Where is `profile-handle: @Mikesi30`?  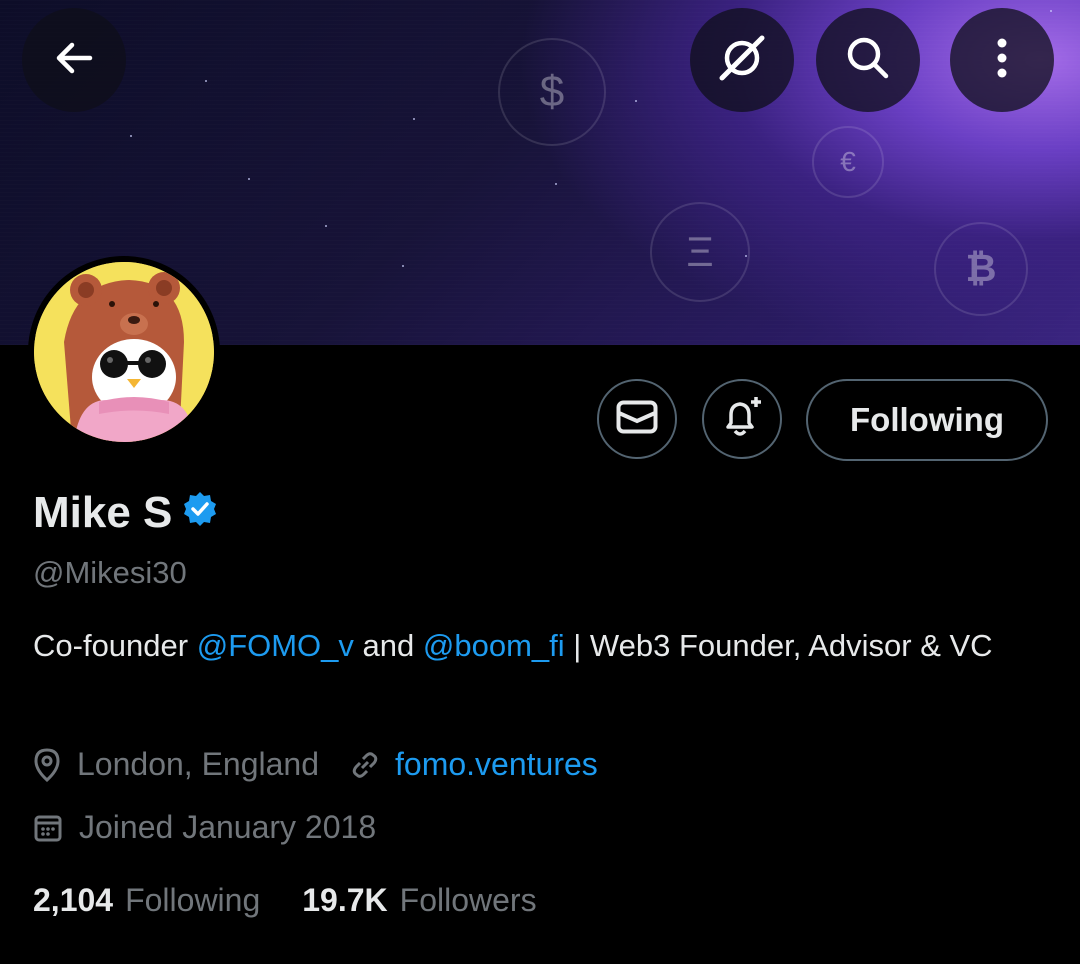 profile-handle: @Mikesi30 is located at coordinates (110, 572).